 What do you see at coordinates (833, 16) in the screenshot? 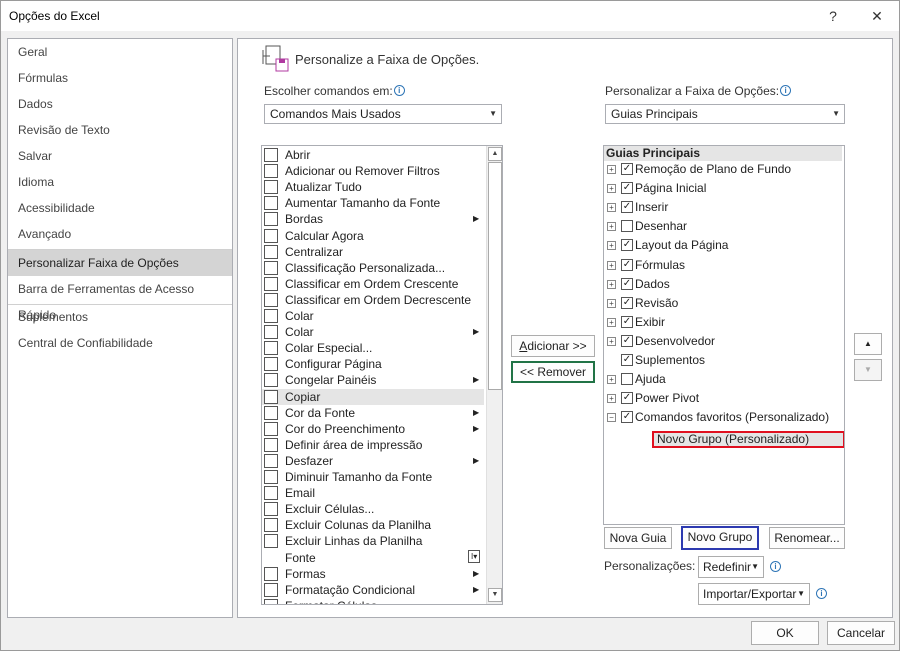
I see `help-button: ?` at bounding box center [833, 16].